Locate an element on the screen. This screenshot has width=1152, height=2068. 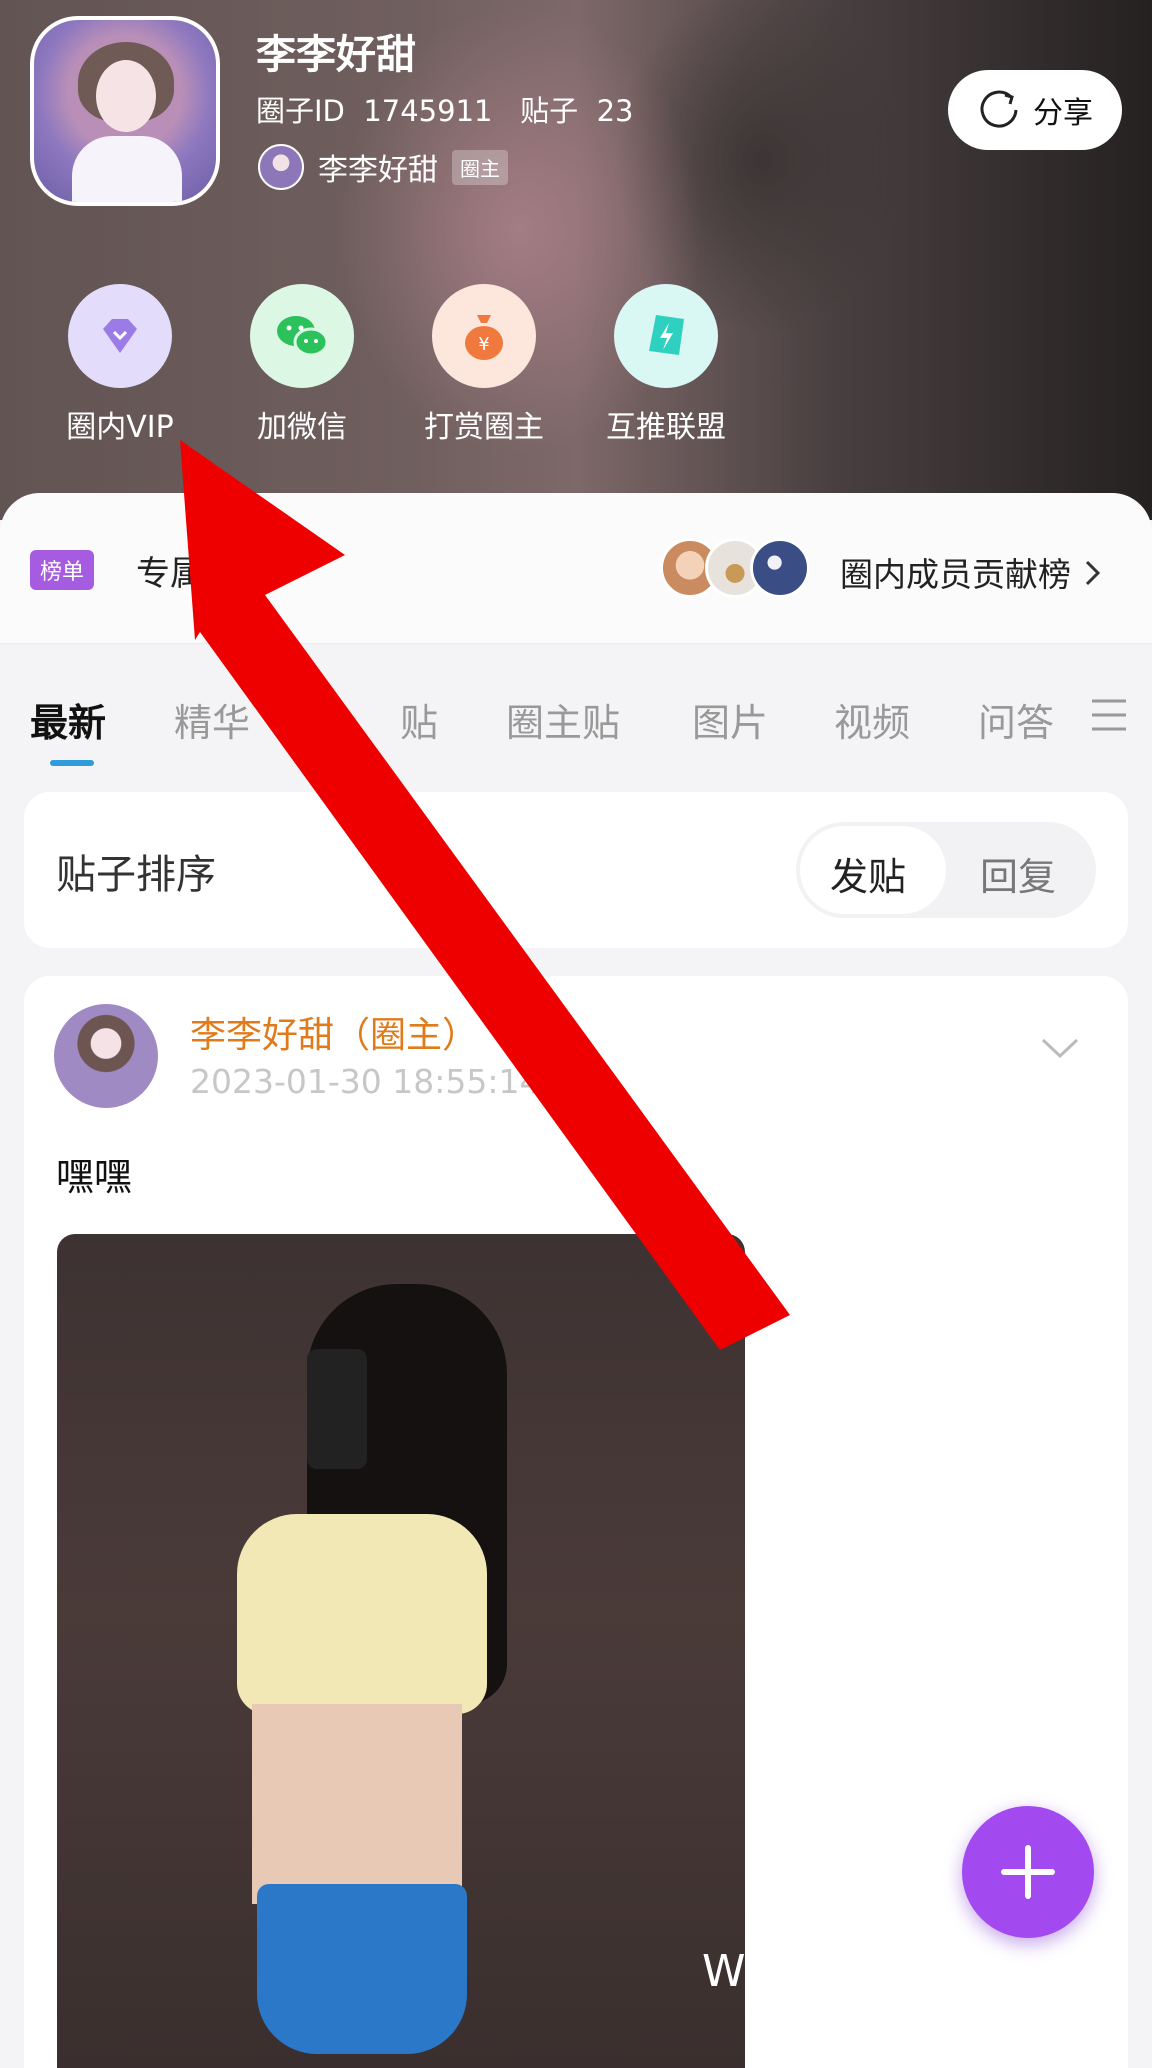
new-post-button is located at coordinates (1028, 1872).